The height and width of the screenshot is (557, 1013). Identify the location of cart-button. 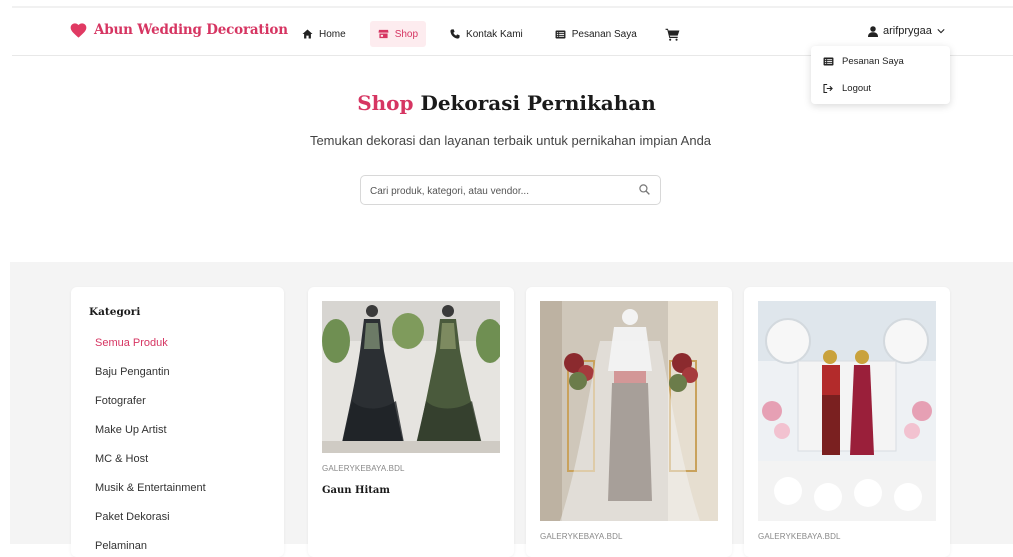
(672, 34).